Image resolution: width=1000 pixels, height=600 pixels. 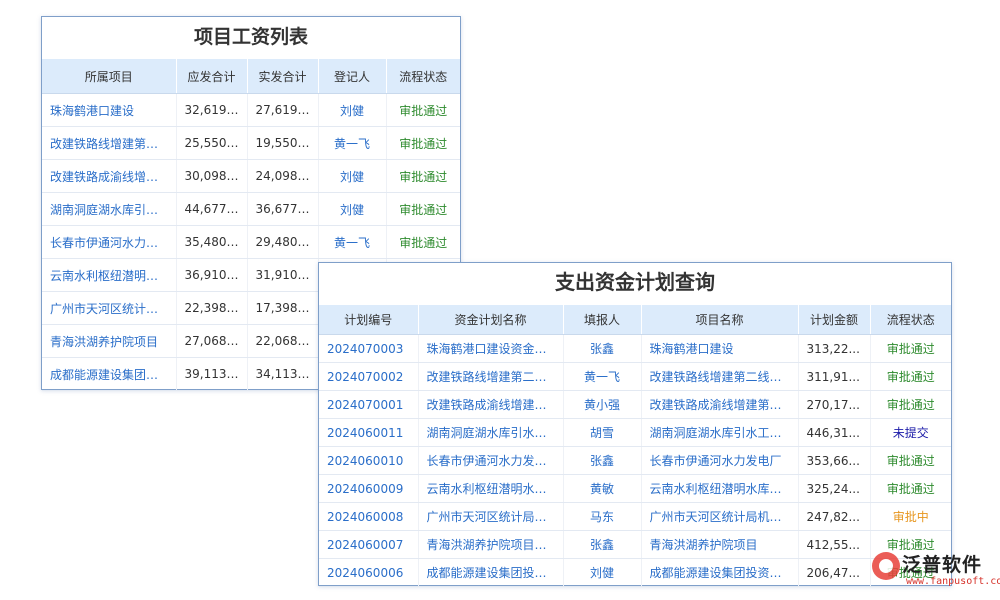 What do you see at coordinates (422, 76) in the screenshot?
I see `col-header-status: 流程状态` at bounding box center [422, 76].